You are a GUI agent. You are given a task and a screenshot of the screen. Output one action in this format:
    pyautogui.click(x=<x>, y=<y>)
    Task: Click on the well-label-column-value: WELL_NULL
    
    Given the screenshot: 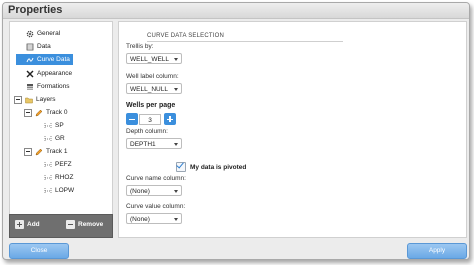 What is the action you would take?
    pyautogui.click(x=149, y=89)
    